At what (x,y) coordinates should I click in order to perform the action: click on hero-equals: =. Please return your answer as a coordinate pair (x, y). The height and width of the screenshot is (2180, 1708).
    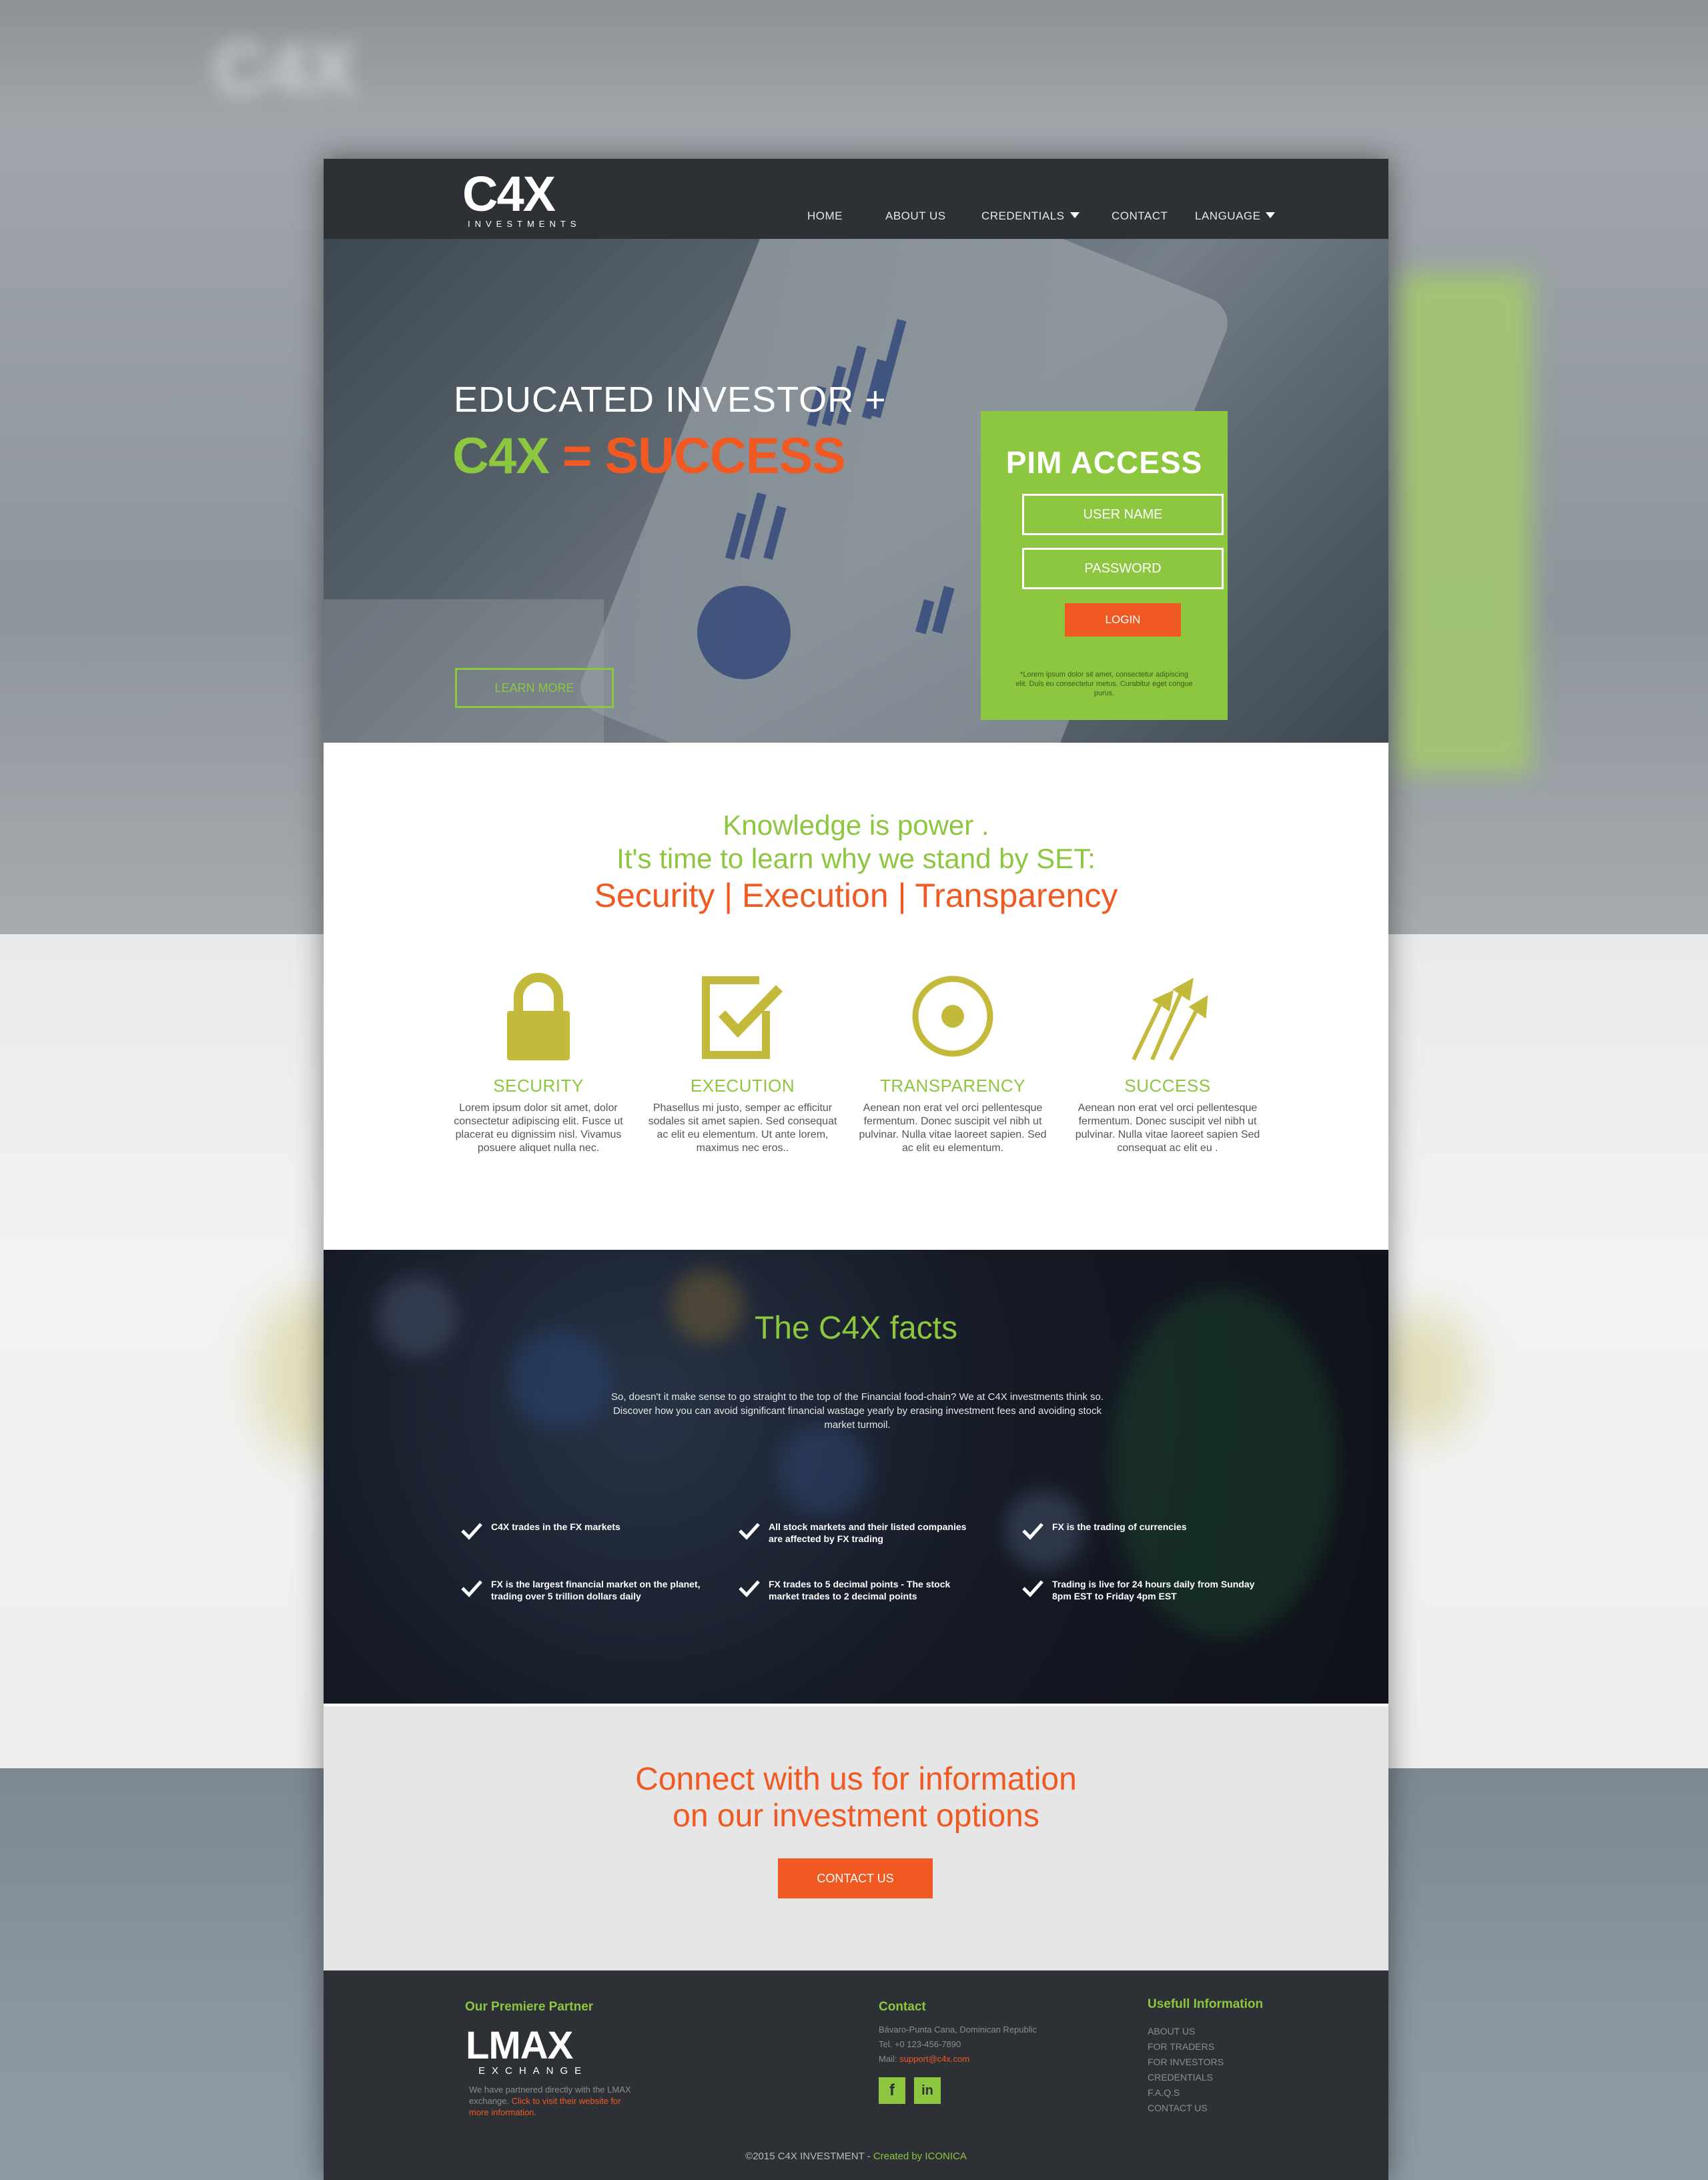
    Looking at the image, I should click on (576, 456).